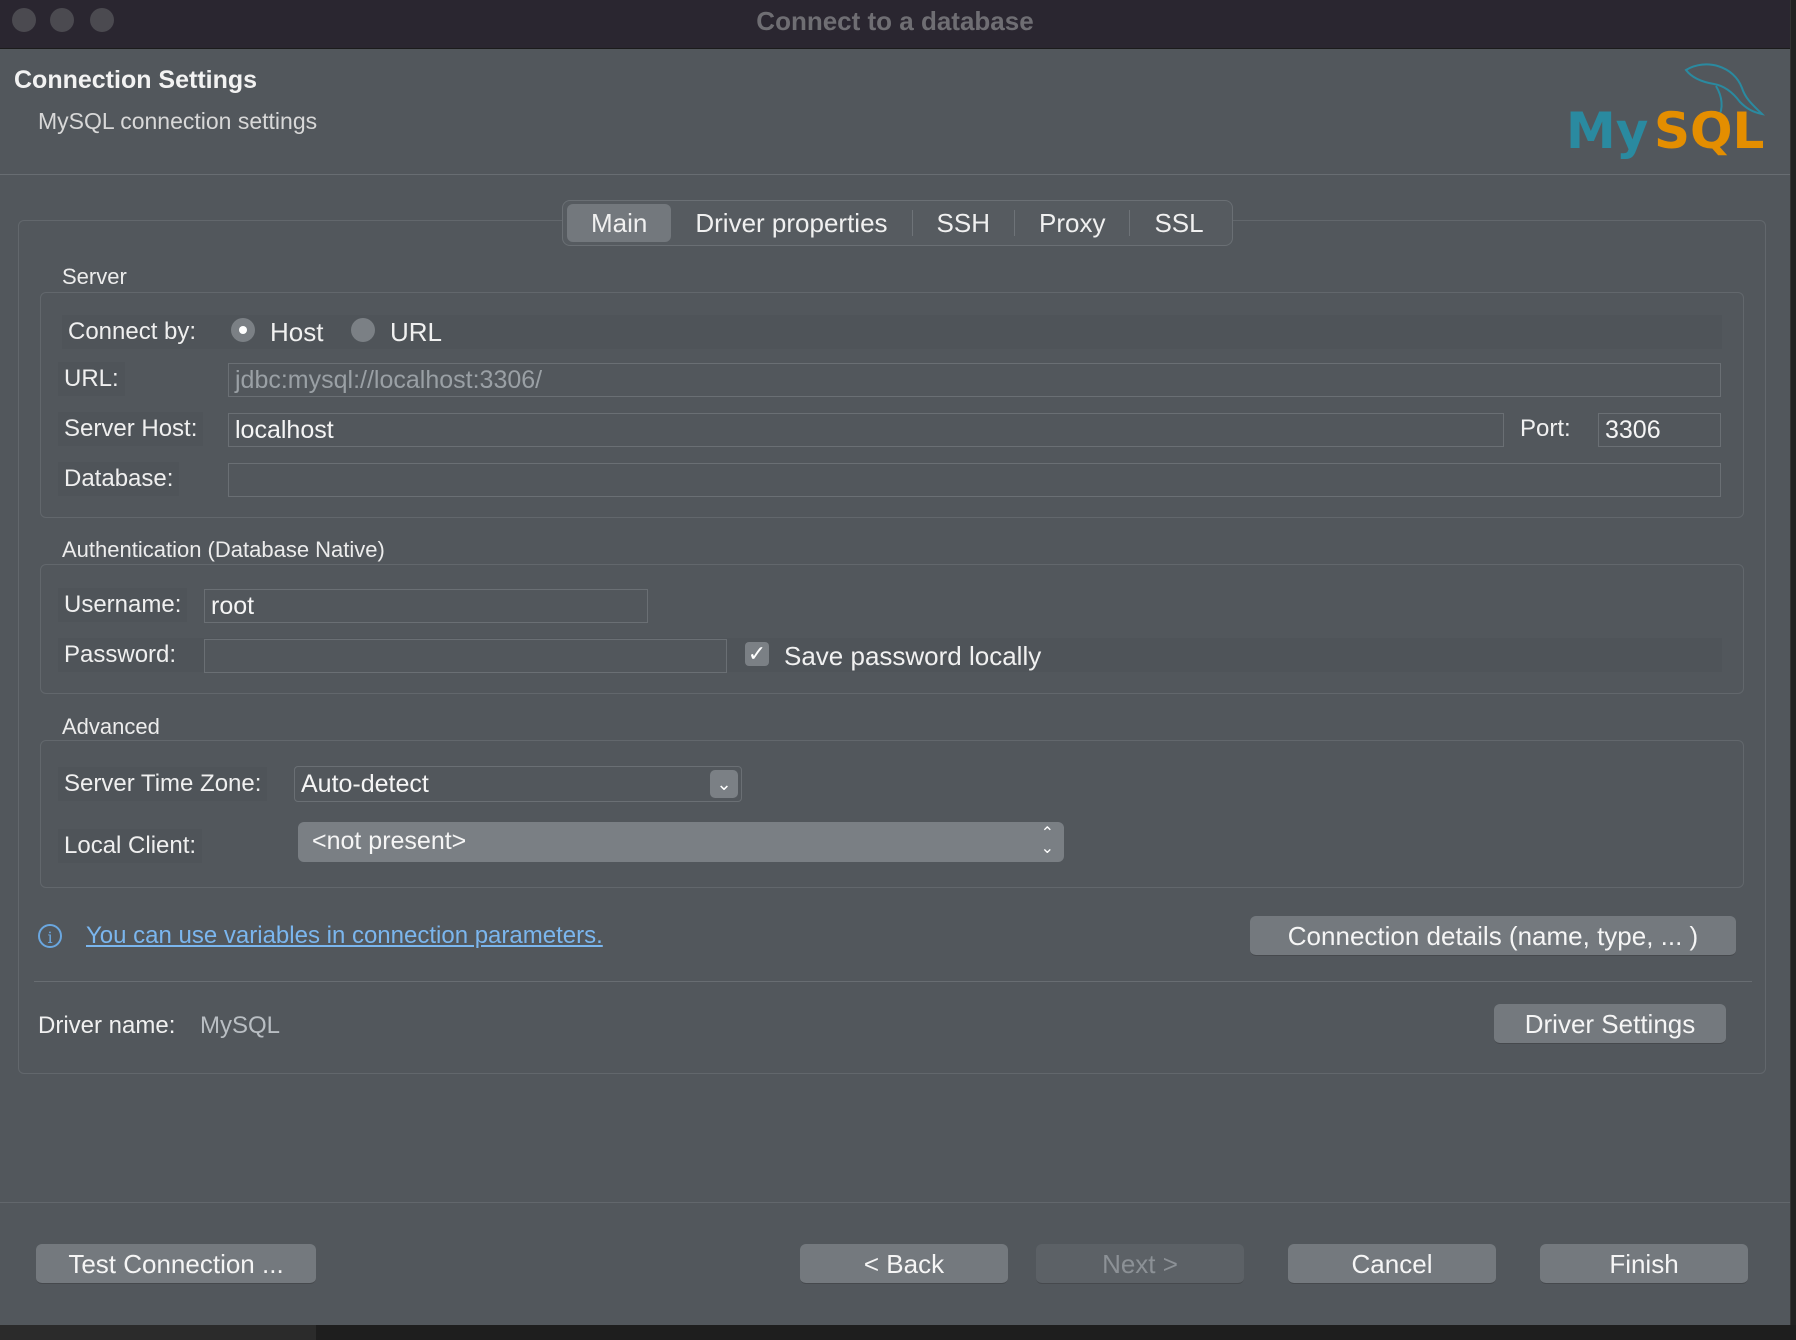  What do you see at coordinates (892, 814) in the screenshot?
I see `advanced-group` at bounding box center [892, 814].